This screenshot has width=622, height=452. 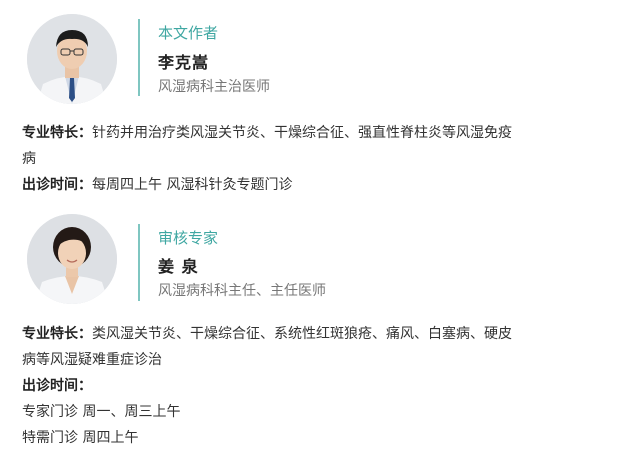 What do you see at coordinates (184, 62) in the screenshot?
I see `author-name: 李克嵩` at bounding box center [184, 62].